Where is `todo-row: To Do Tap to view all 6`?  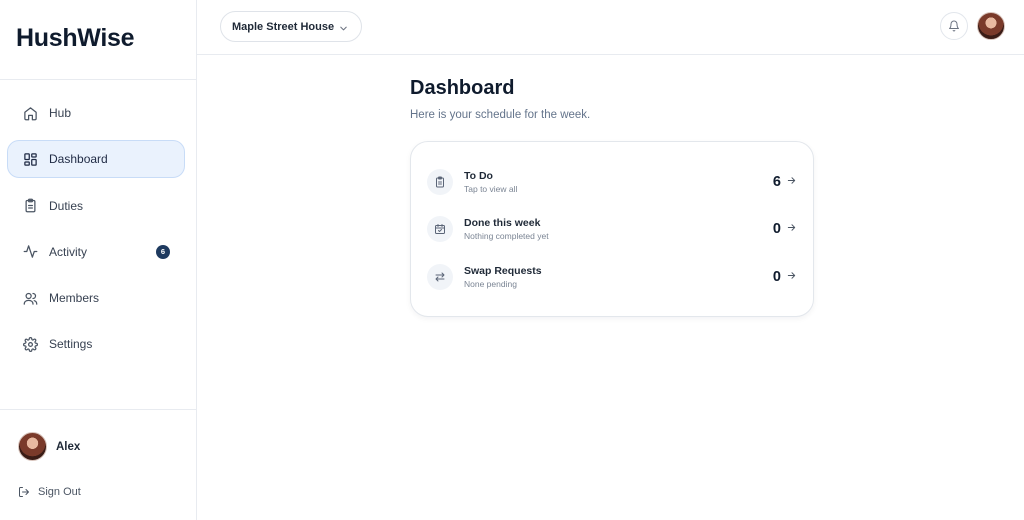
todo-row: To Do Tap to view all 6 is located at coordinates (613, 182).